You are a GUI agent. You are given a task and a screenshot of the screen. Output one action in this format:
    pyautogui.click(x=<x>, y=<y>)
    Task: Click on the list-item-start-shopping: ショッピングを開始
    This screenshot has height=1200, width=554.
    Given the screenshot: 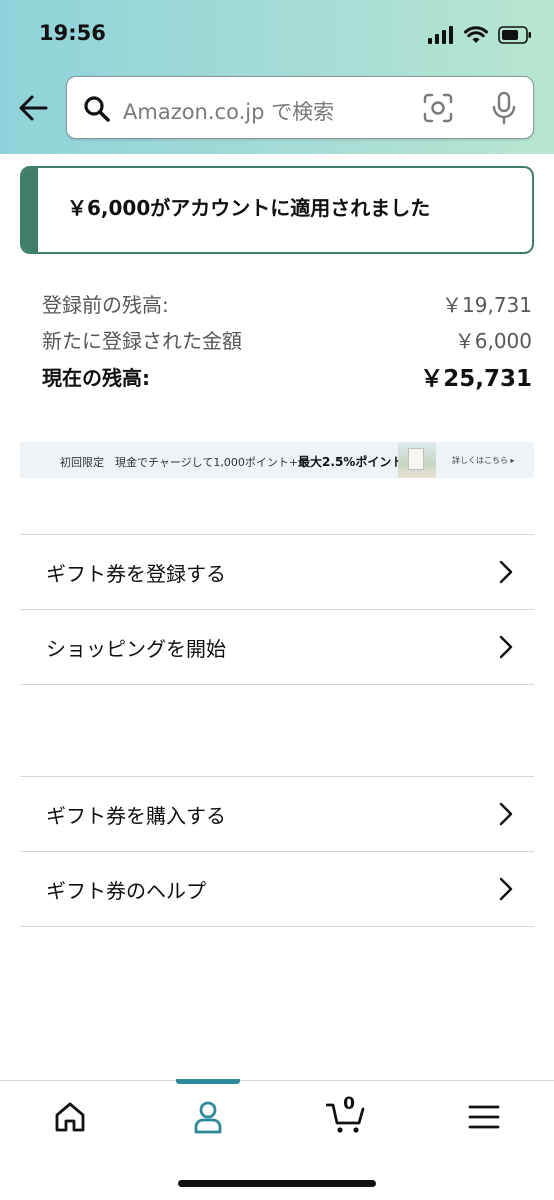 What is the action you would take?
    pyautogui.click(x=277, y=647)
    